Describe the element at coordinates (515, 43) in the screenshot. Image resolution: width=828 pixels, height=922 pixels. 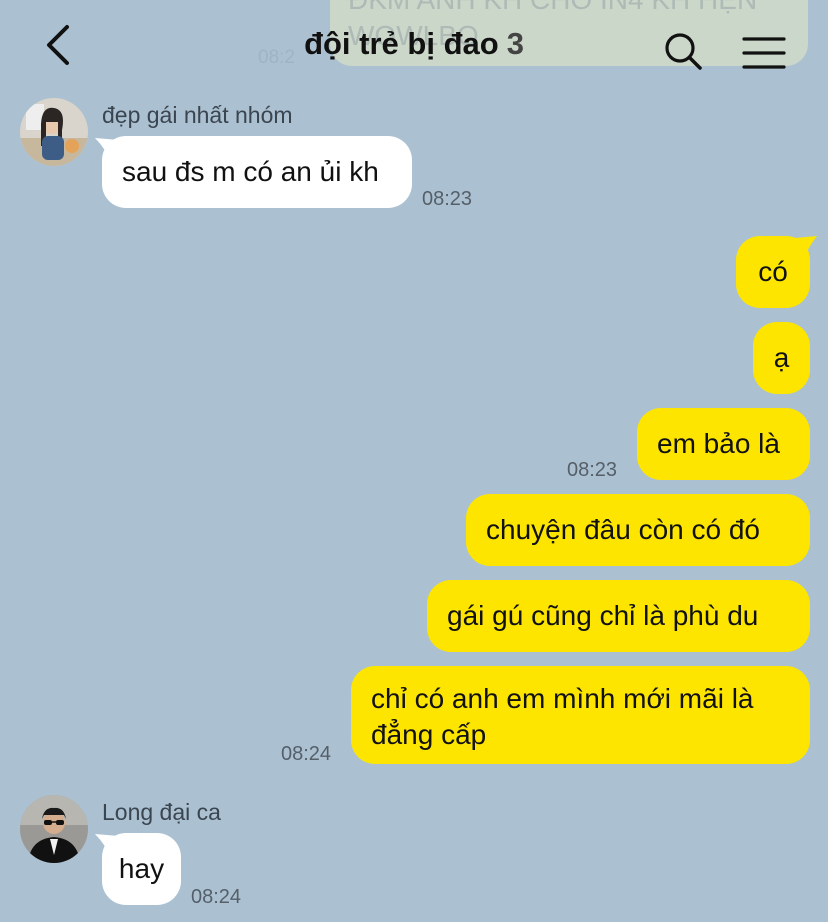
I see `member-count: 3` at that location.